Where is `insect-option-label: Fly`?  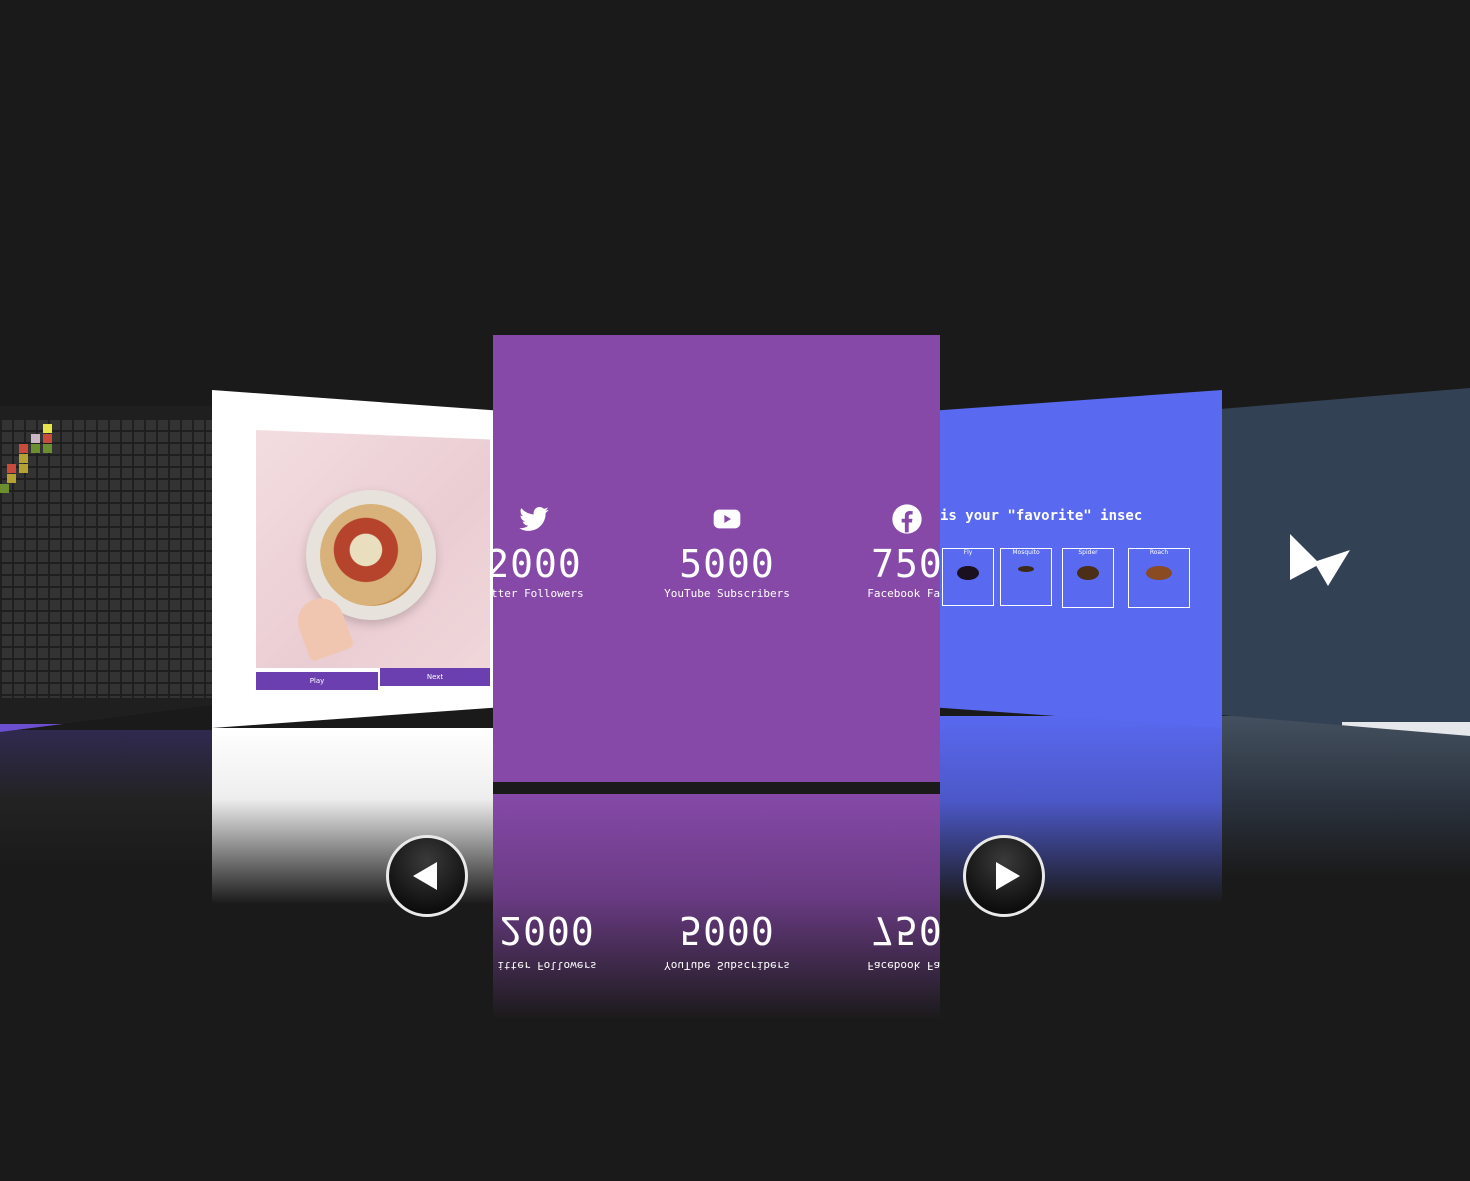
insect-option-label: Fly is located at coordinates (968, 552).